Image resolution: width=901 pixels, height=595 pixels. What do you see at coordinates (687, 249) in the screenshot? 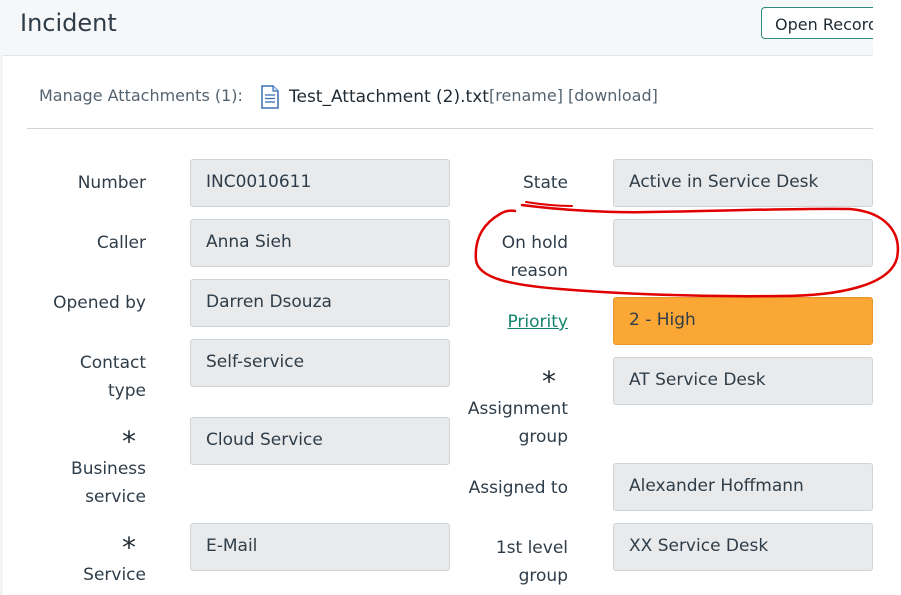
I see `red-circle-annotation` at bounding box center [687, 249].